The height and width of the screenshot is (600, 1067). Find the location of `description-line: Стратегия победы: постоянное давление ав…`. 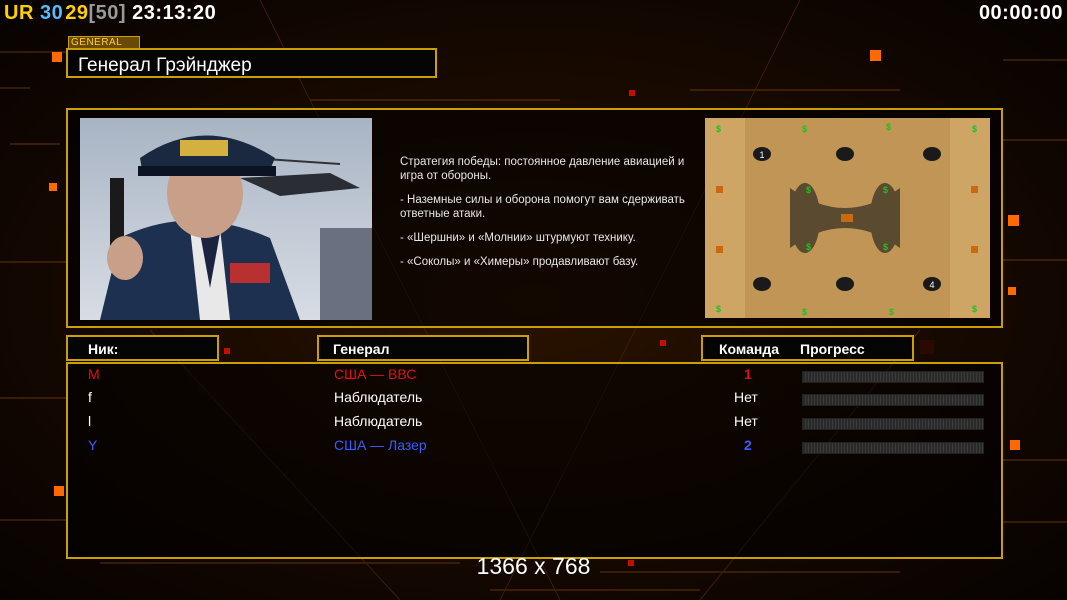

description-line: Стратегия победы: постоянное давление ав… is located at coordinates (542, 169).